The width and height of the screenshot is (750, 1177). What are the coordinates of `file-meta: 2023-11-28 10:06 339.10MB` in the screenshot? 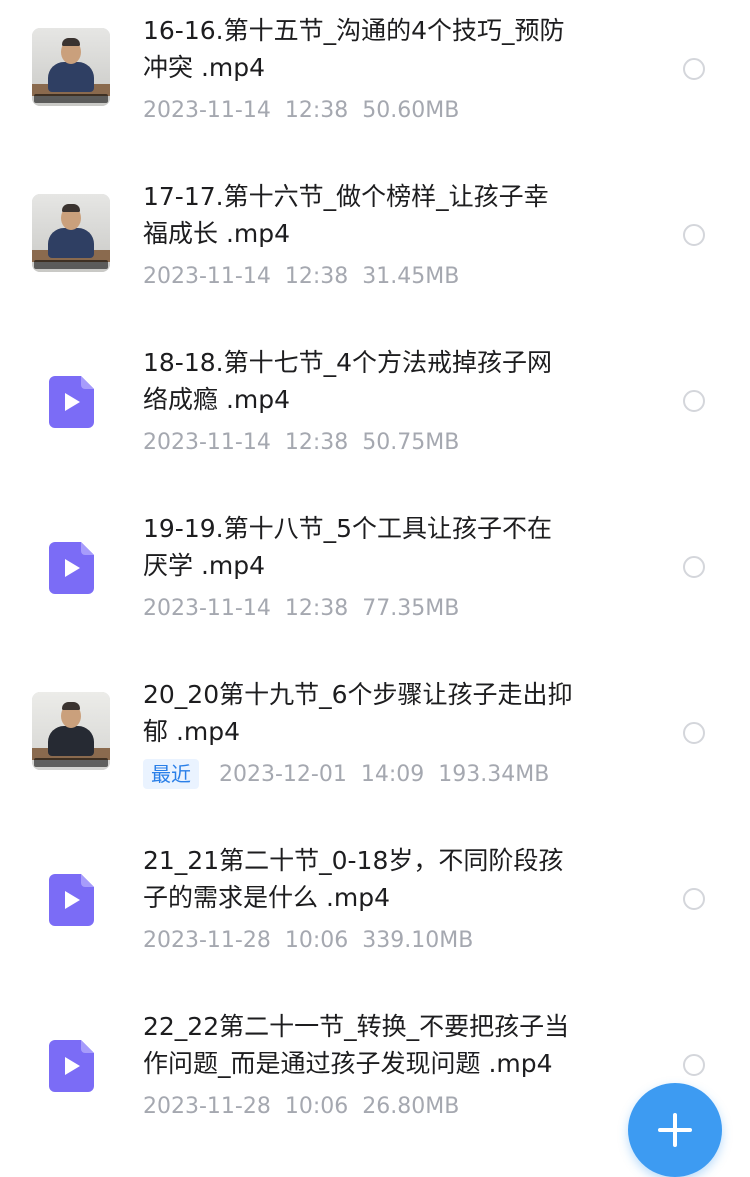 It's located at (308, 941).